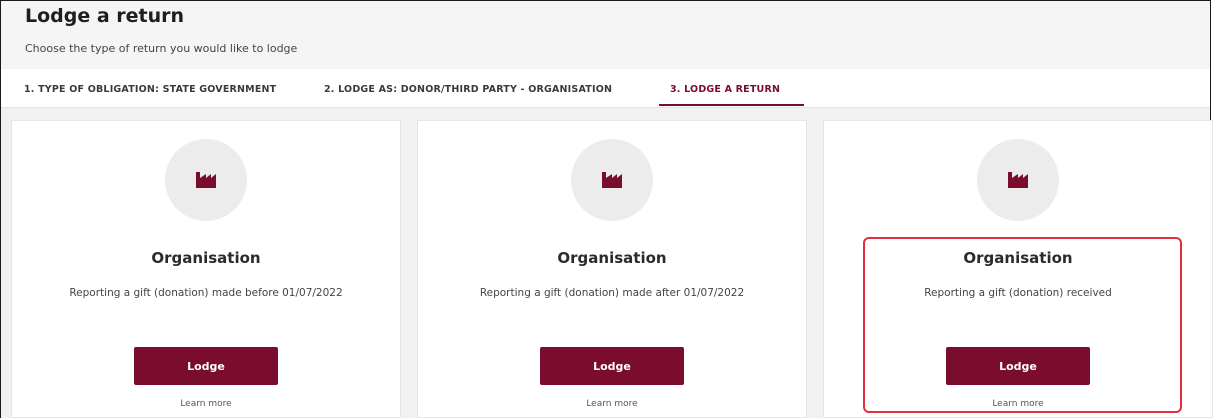 The width and height of the screenshot is (1213, 418). I want to click on page-title: Lodge a return, so click(105, 16).